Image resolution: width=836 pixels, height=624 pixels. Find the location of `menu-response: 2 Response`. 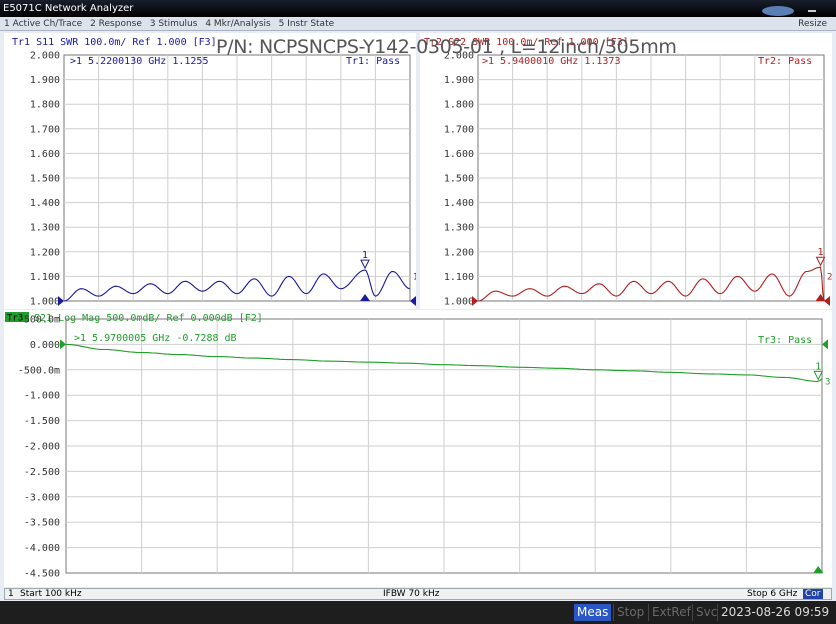

menu-response: 2 Response is located at coordinates (116, 24).